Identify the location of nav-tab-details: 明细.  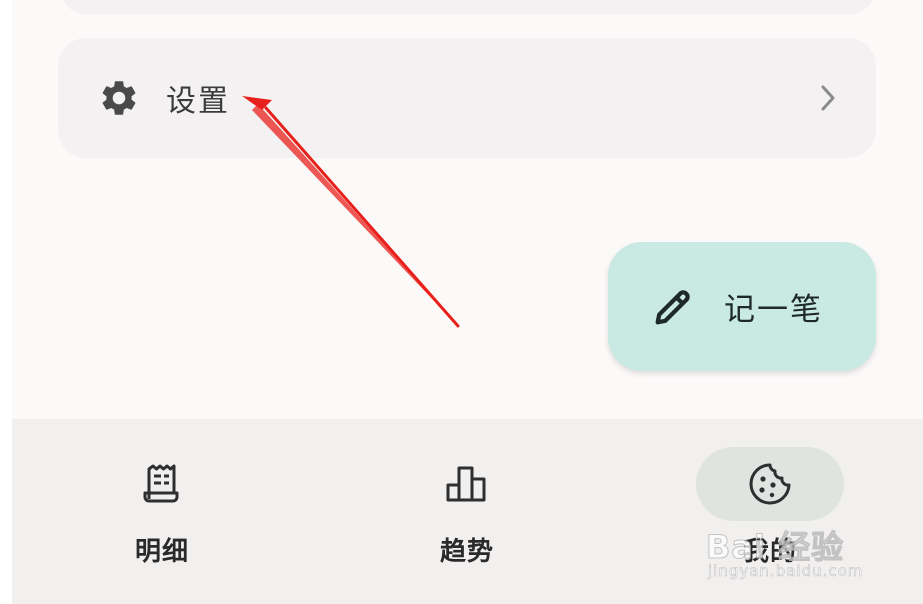
(162, 511).